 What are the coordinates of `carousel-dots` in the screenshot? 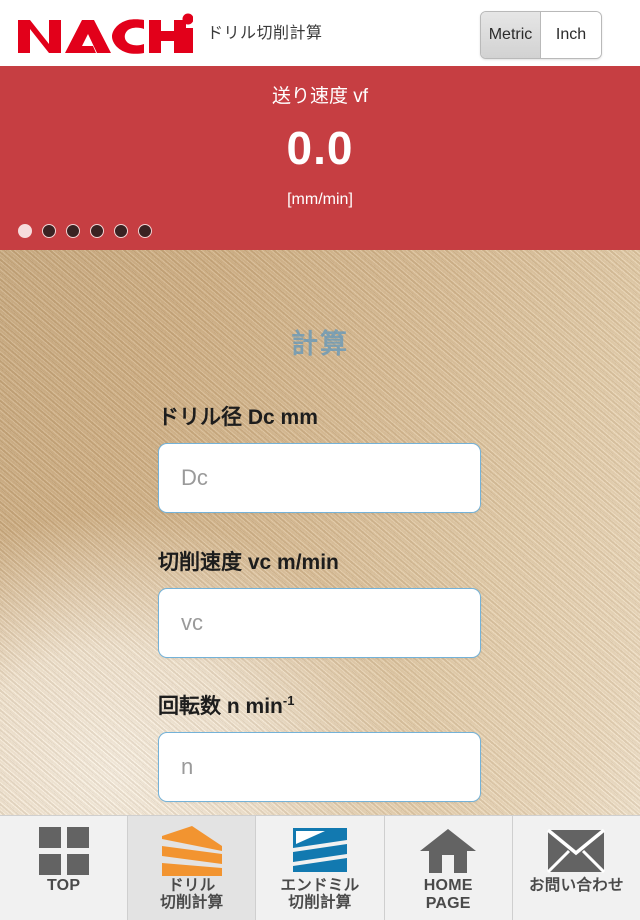 It's located at (85, 231).